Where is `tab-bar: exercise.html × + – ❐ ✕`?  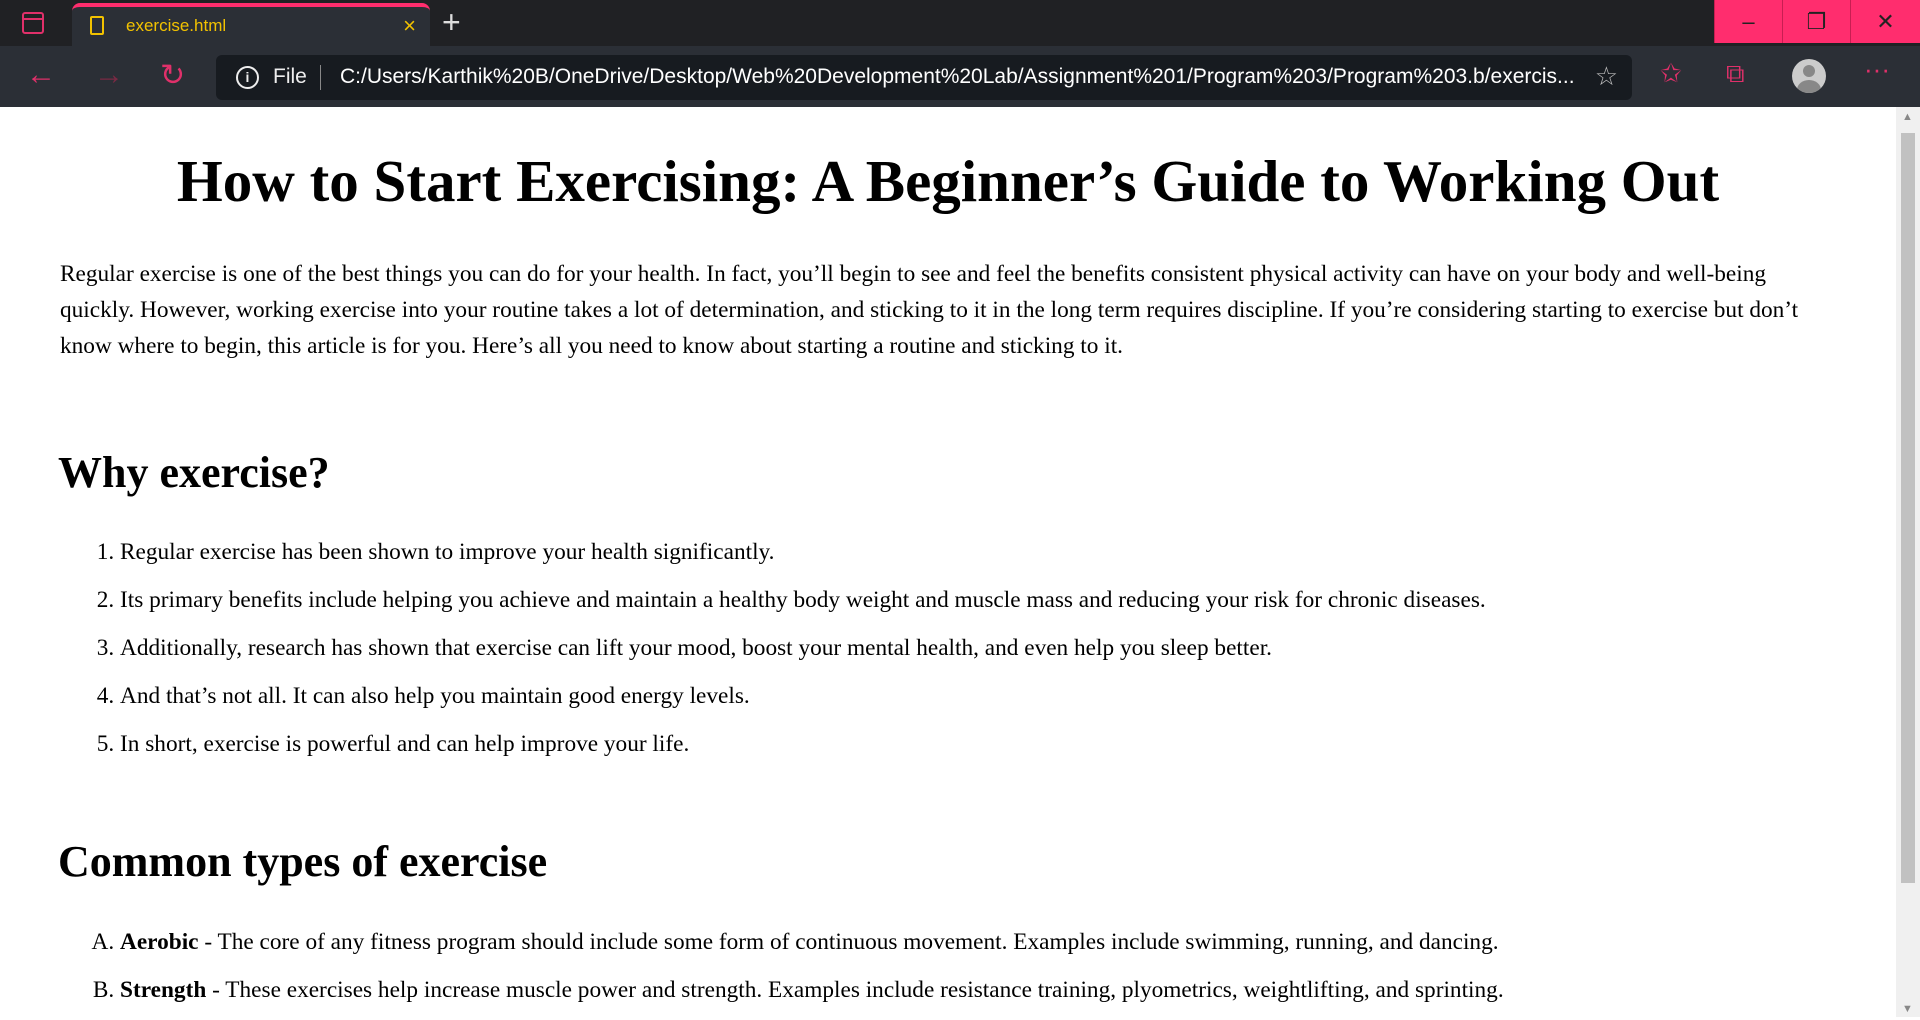 tab-bar: exercise.html × + – ❐ ✕ is located at coordinates (960, 23).